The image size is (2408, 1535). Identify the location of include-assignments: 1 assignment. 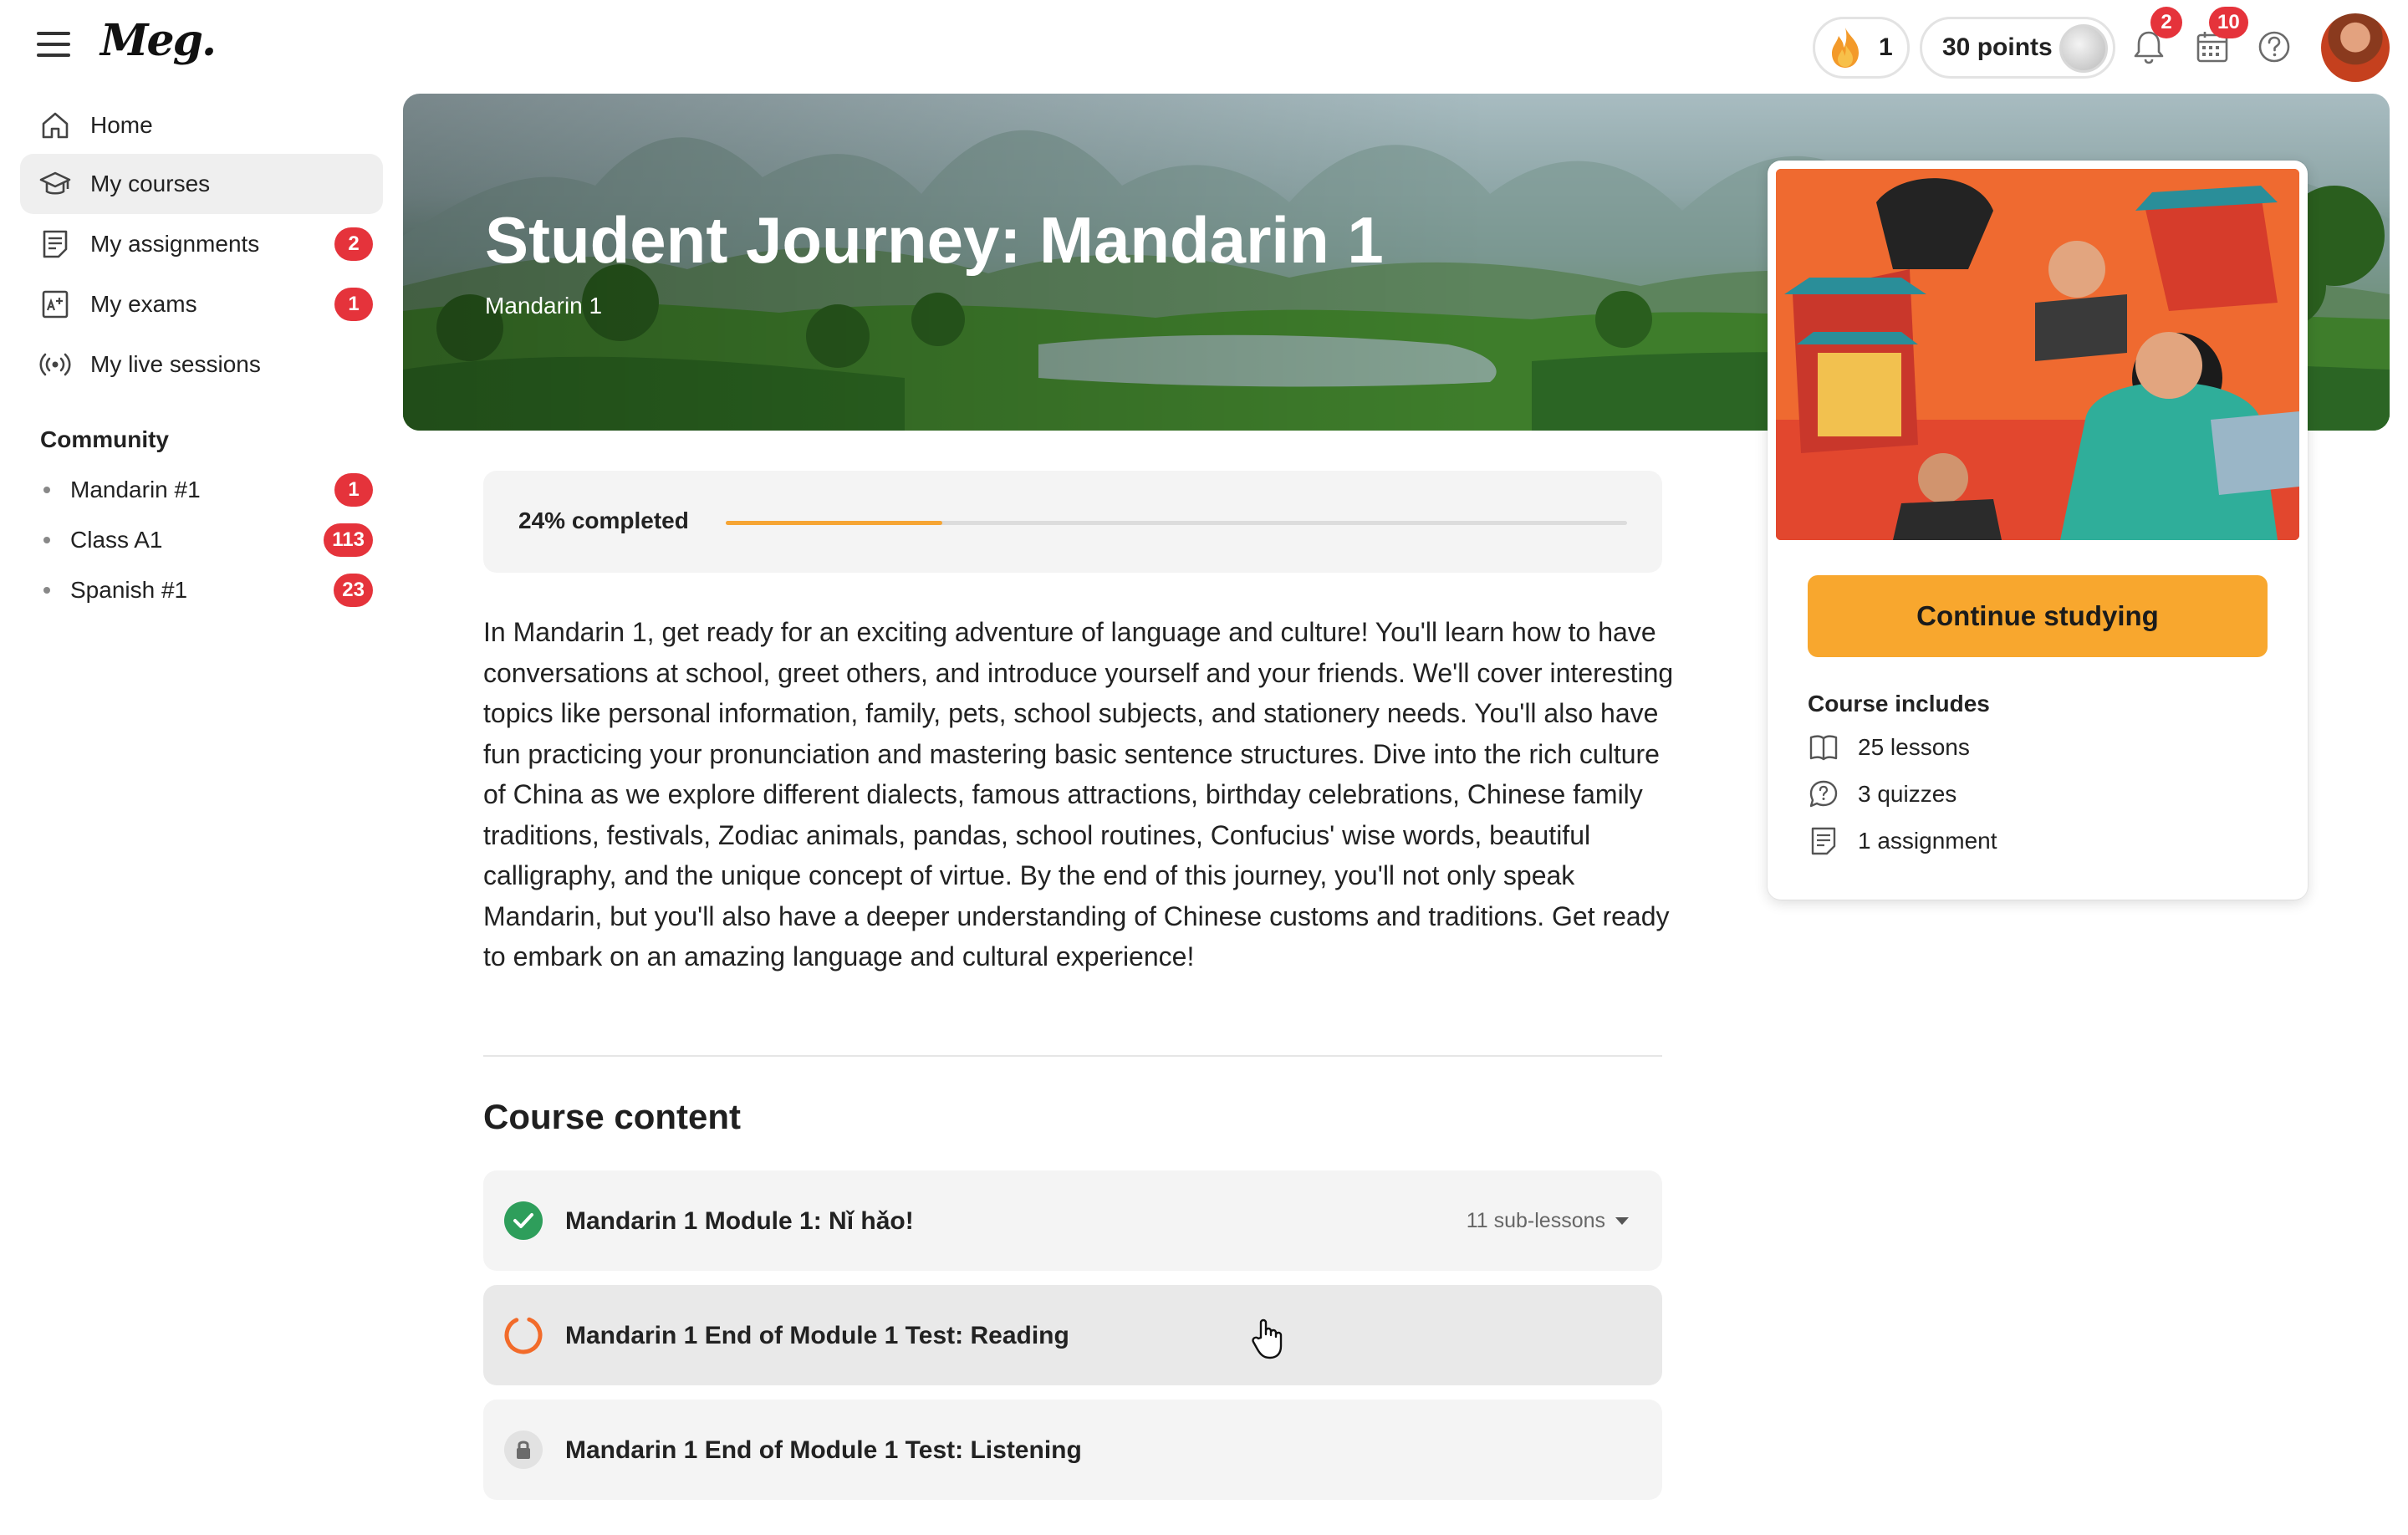
(1903, 841).